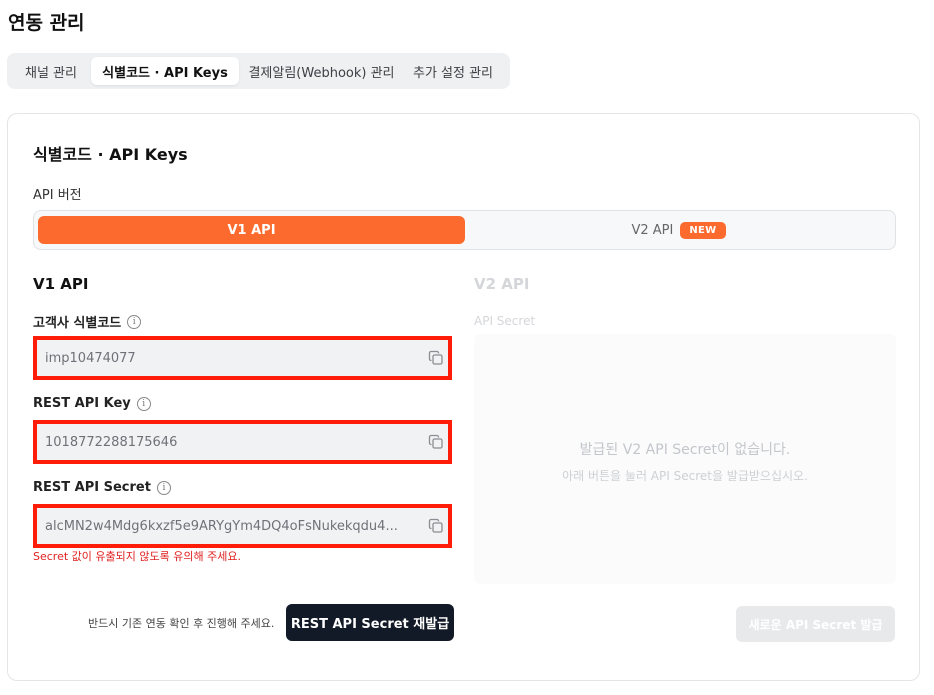 Image resolution: width=934 pixels, height=695 pixels. What do you see at coordinates (230, 442) in the screenshot?
I see `rest-api-key-value: 1018772288175646` at bounding box center [230, 442].